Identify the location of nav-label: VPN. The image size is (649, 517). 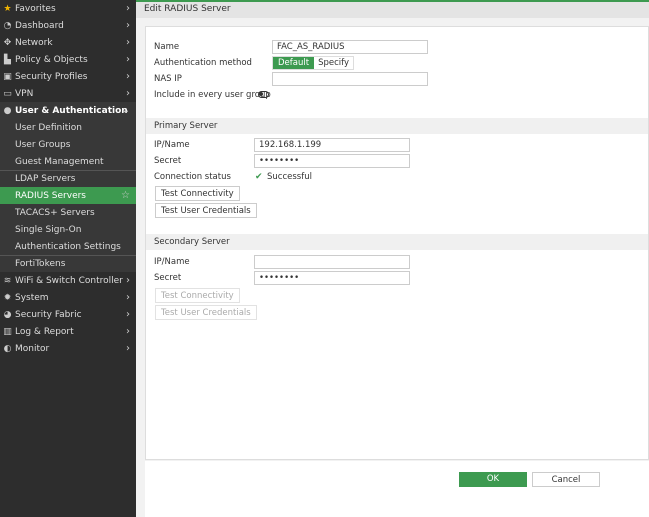
(24, 93).